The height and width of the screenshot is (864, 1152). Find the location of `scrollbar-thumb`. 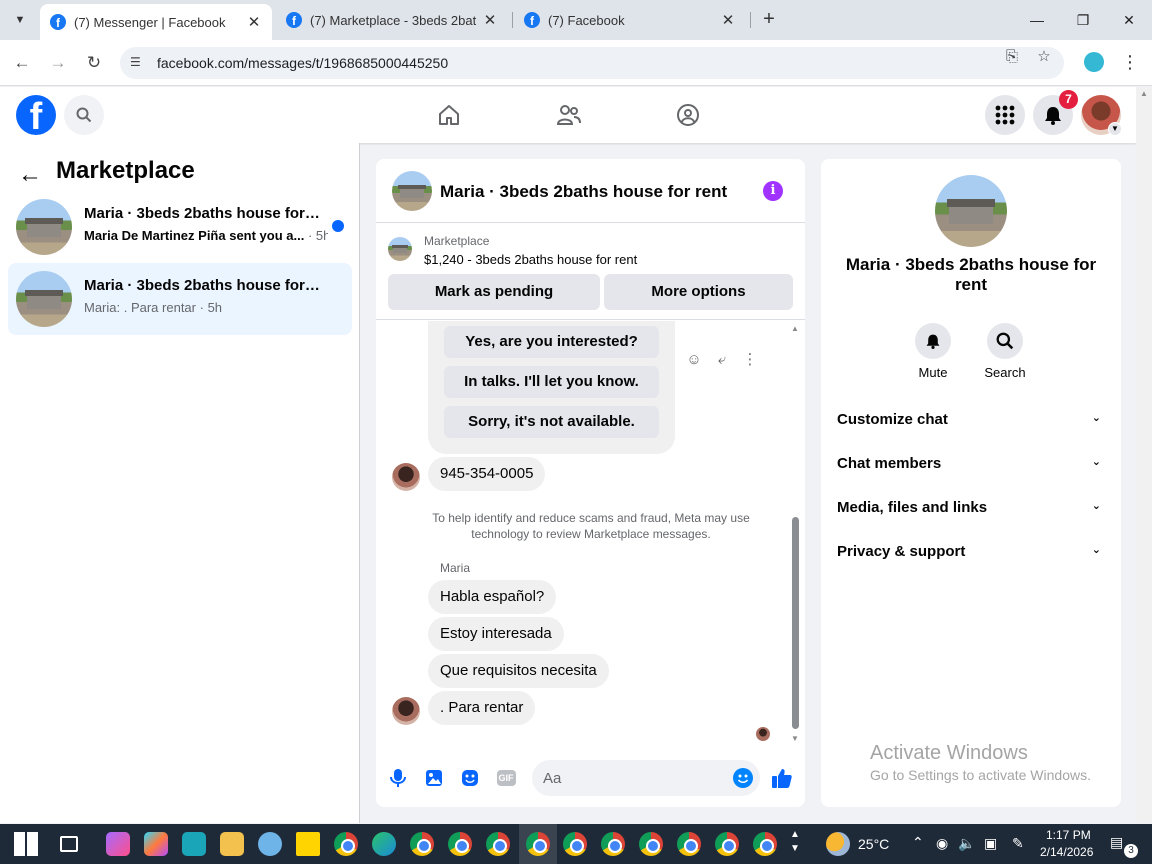

scrollbar-thumb is located at coordinates (795, 623).